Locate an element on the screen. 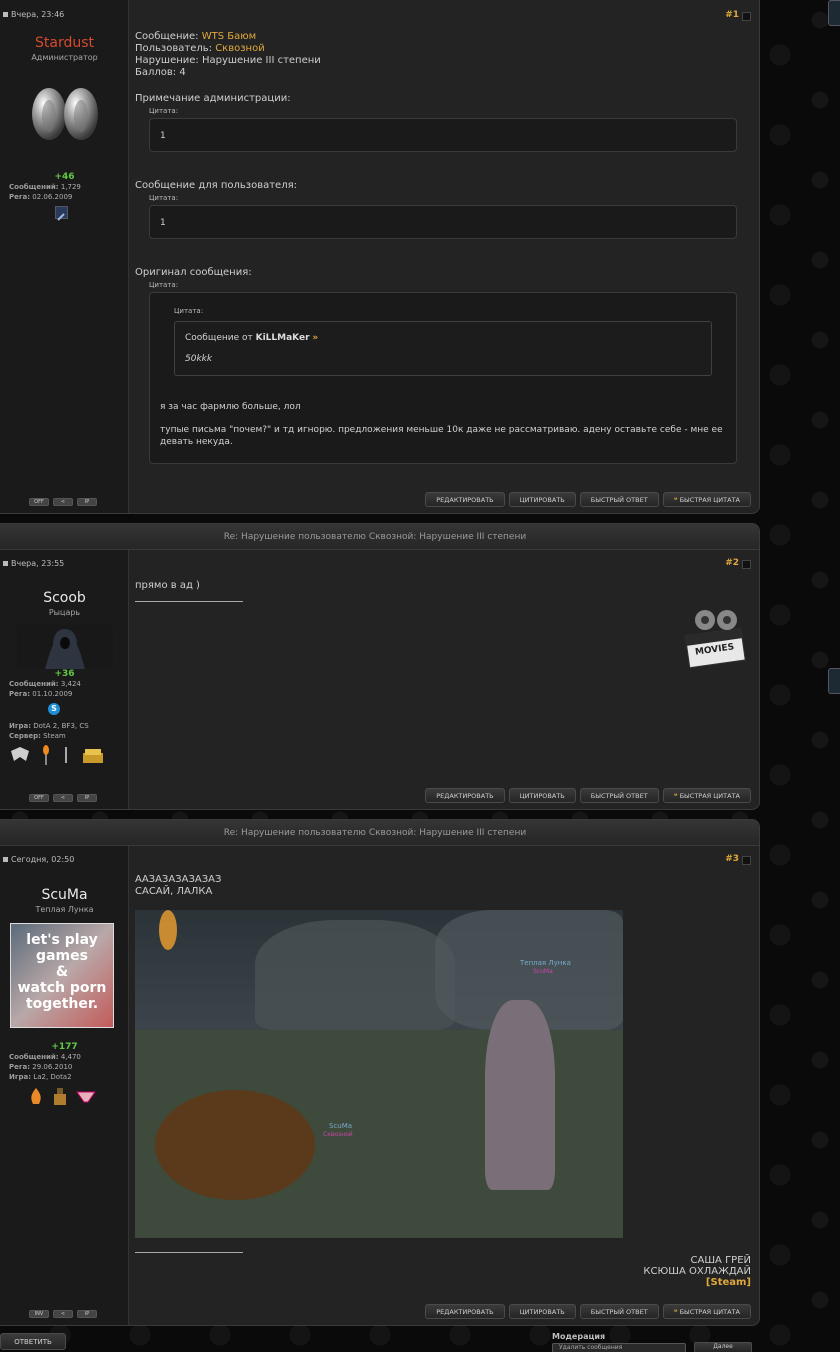 Image resolution: width=840 pixels, height=1352 pixels. user-link: Сквозной is located at coordinates (240, 48).